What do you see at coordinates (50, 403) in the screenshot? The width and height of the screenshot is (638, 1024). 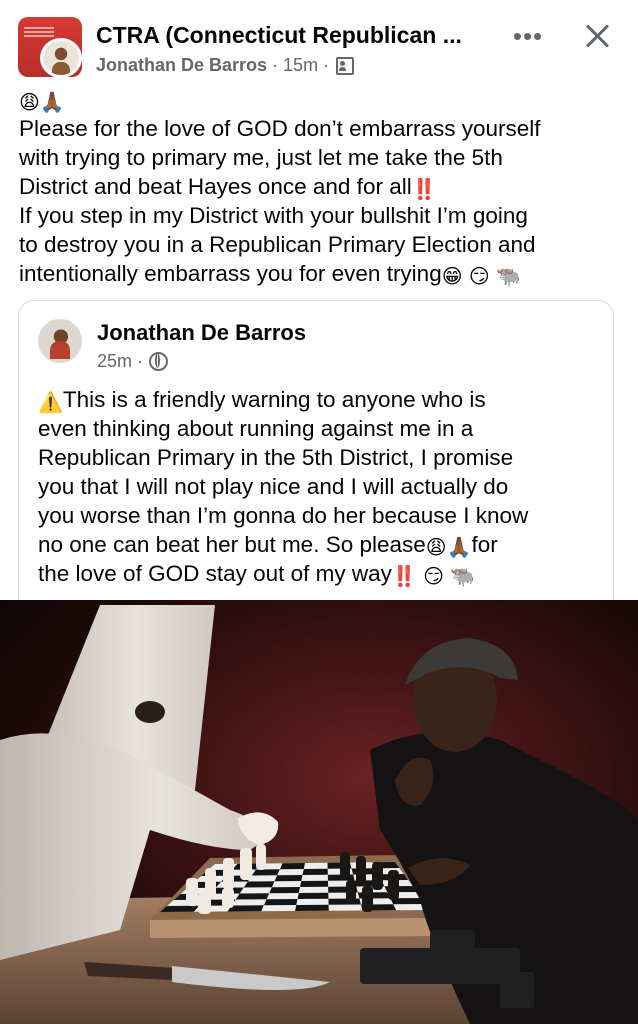 I see `warning-emoji: ⚠️` at bounding box center [50, 403].